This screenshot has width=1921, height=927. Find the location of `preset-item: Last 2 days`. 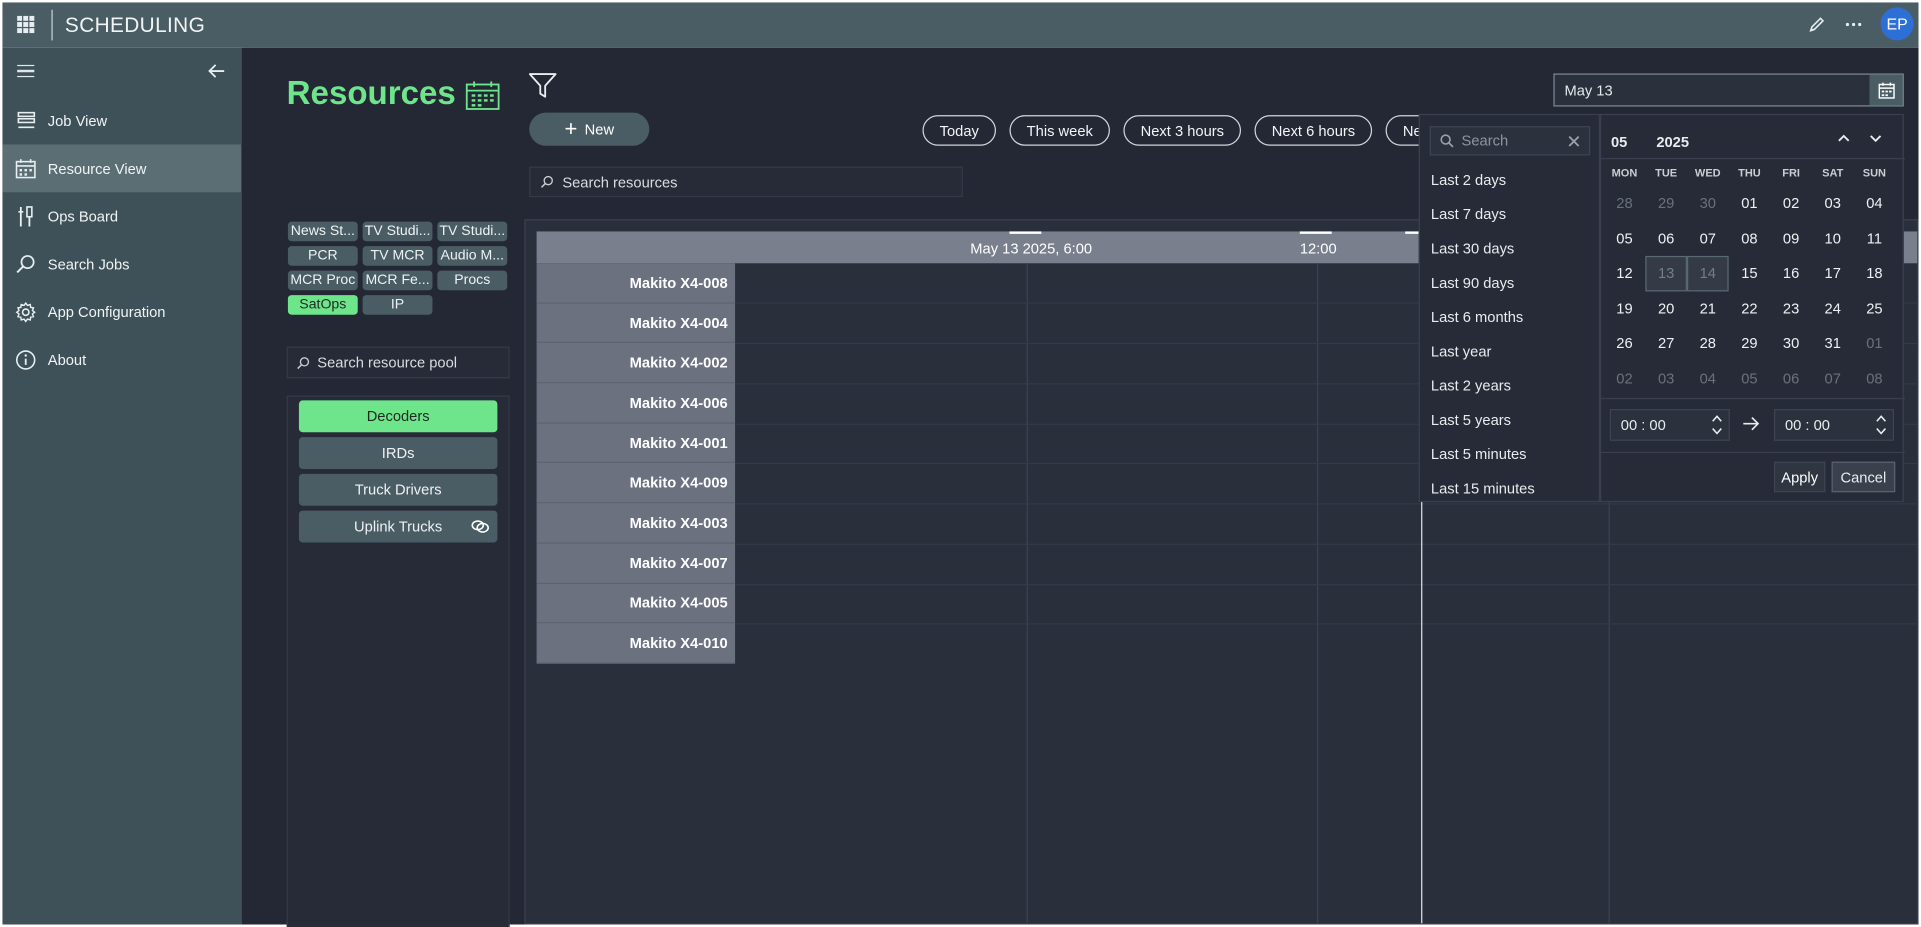

preset-item: Last 2 days is located at coordinates (1468, 179).